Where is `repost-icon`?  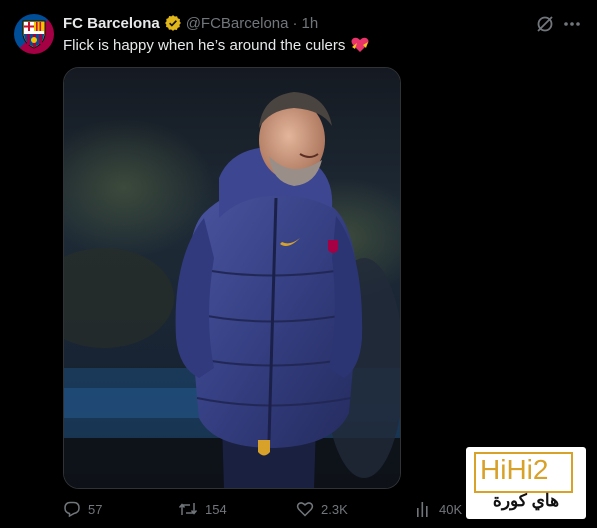
repost-icon is located at coordinates (188, 509).